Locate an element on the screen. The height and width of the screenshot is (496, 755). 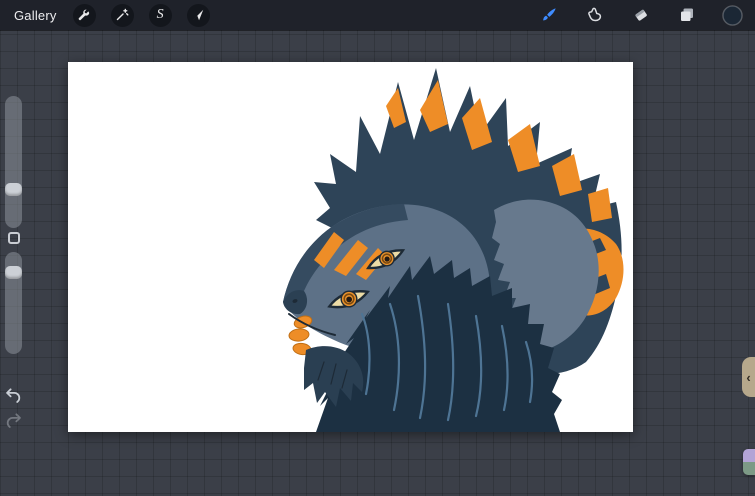
layers-icon is located at coordinates (686, 14).